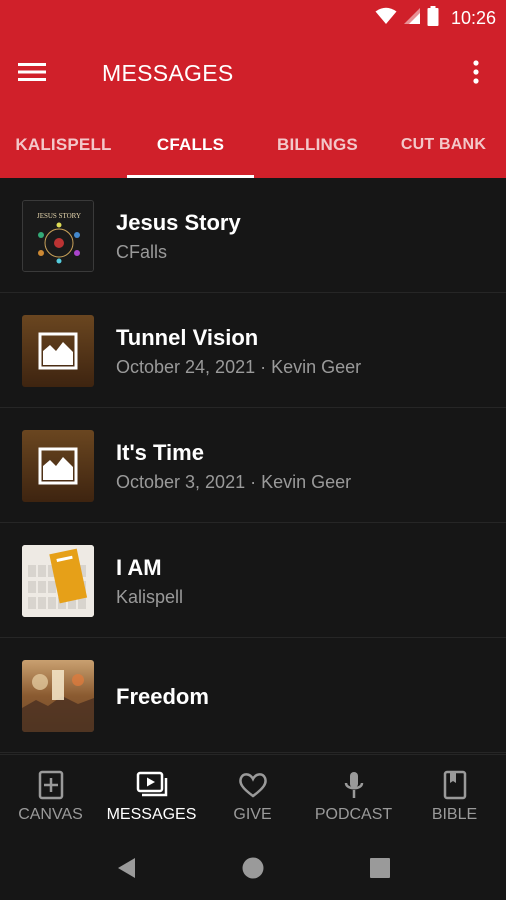 This screenshot has height=900, width=506. I want to click on status-time: 10:26, so click(473, 17).